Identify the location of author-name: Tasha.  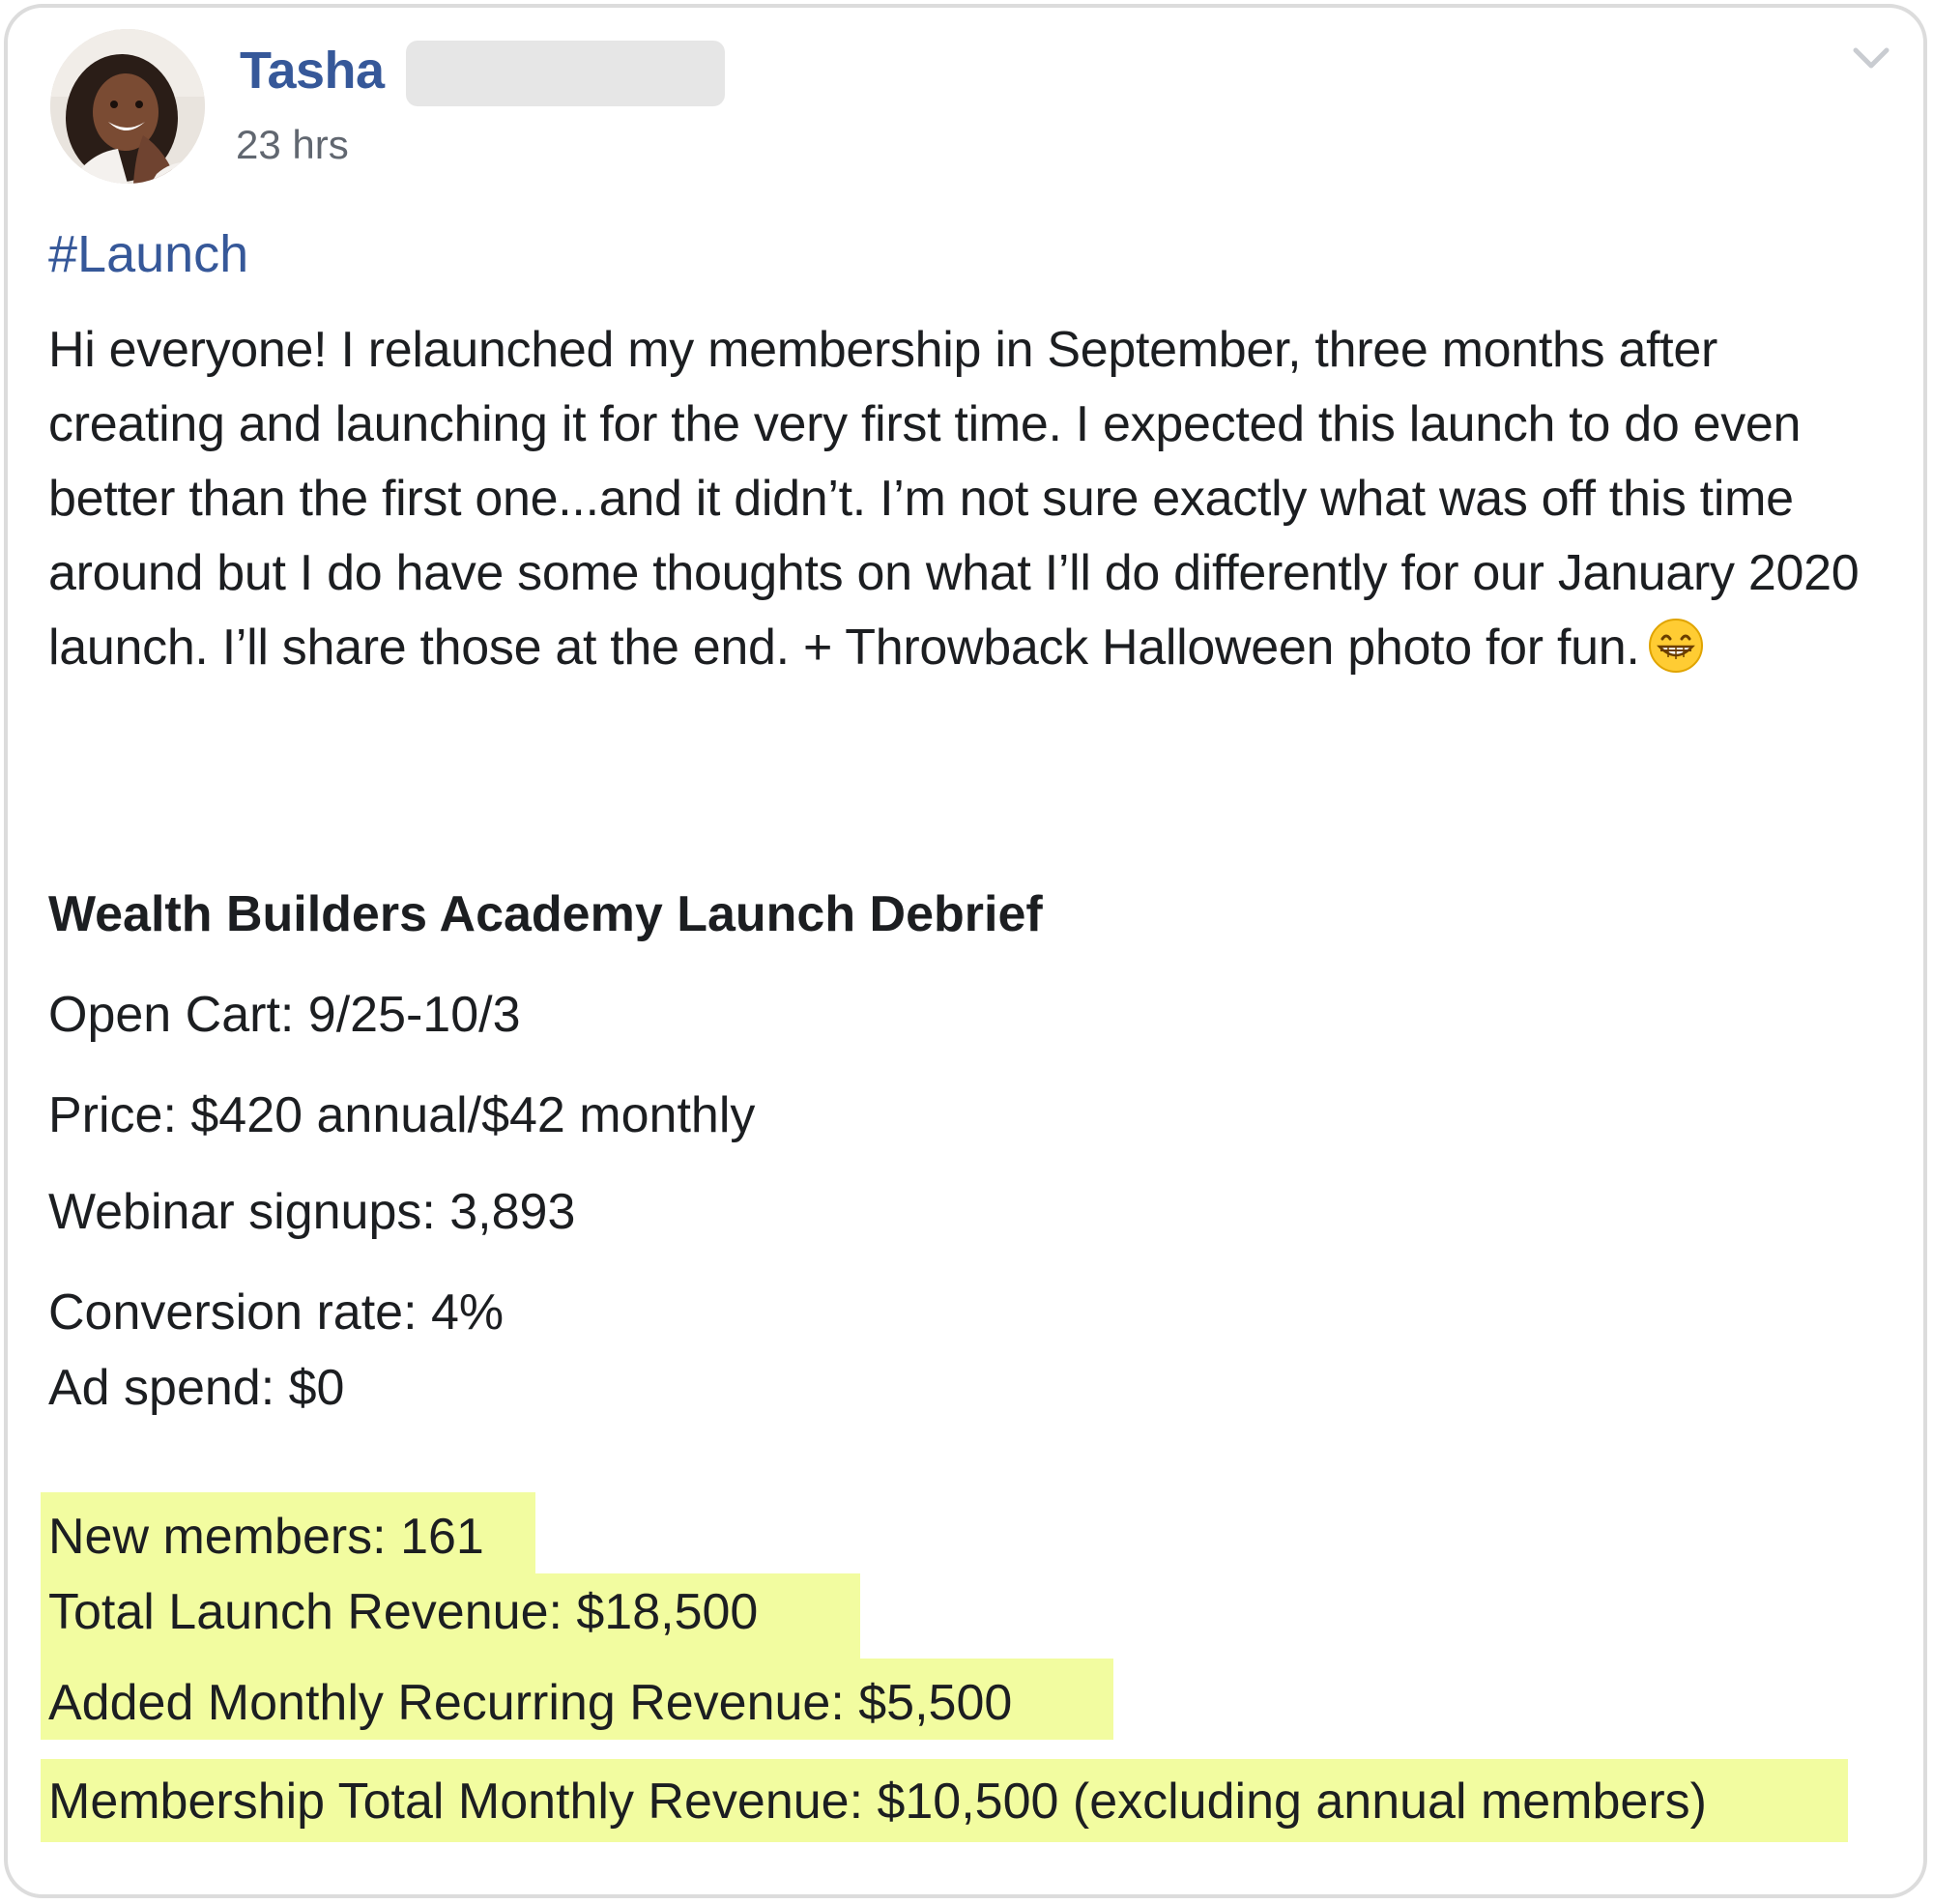
(313, 71).